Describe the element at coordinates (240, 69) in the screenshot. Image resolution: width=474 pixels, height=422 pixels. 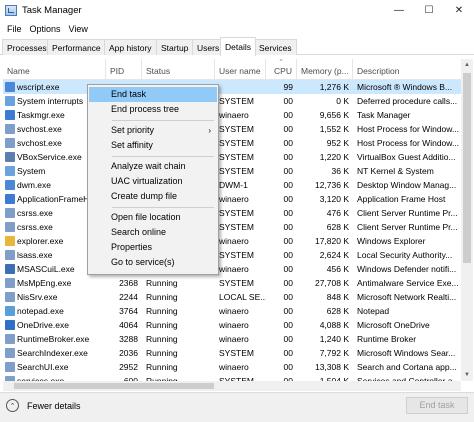
I see `column-user-name: User name` at that location.